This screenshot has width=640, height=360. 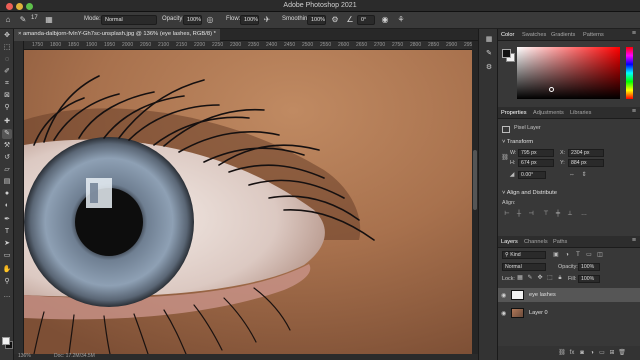 I want to click on history-brush-tool-icon: ↺, so click(x=7, y=158).